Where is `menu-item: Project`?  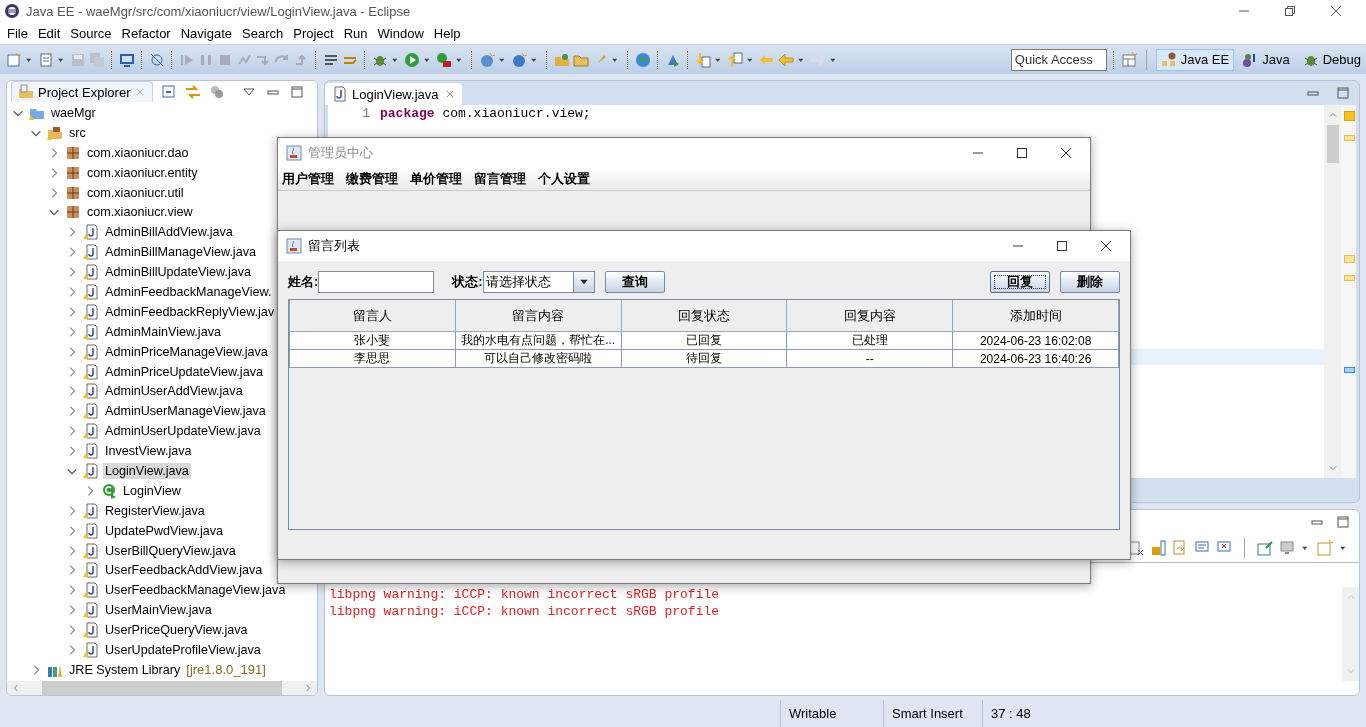
menu-item: Project is located at coordinates (313, 33).